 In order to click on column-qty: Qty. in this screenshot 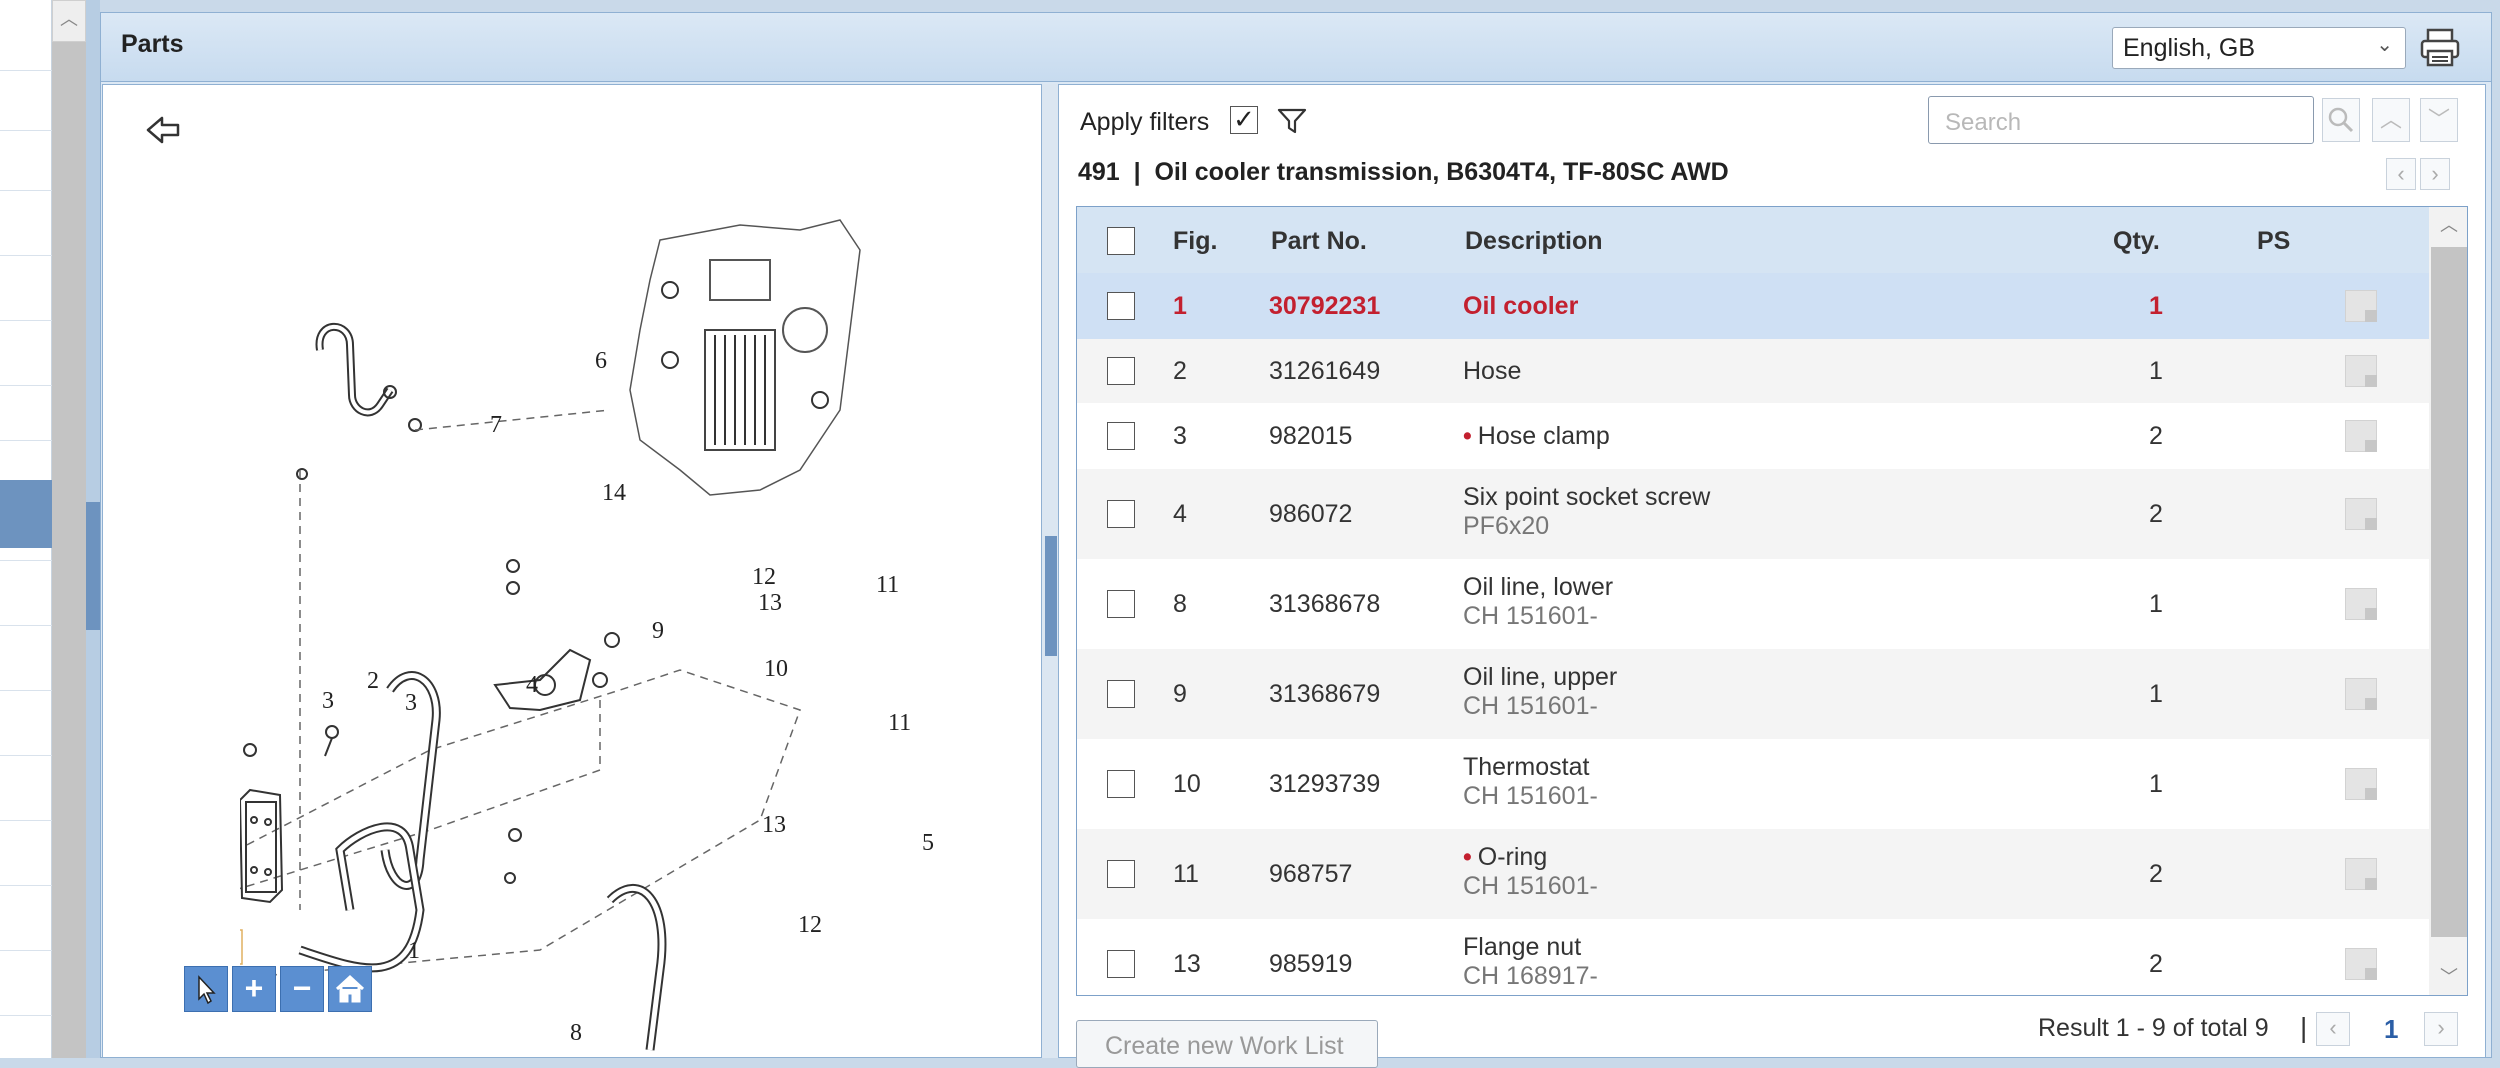, I will do `click(2136, 241)`.